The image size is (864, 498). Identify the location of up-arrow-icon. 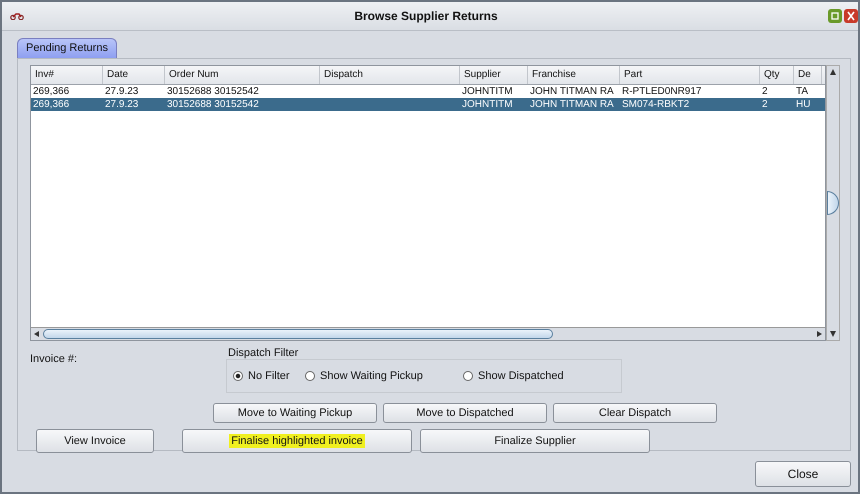
(833, 72).